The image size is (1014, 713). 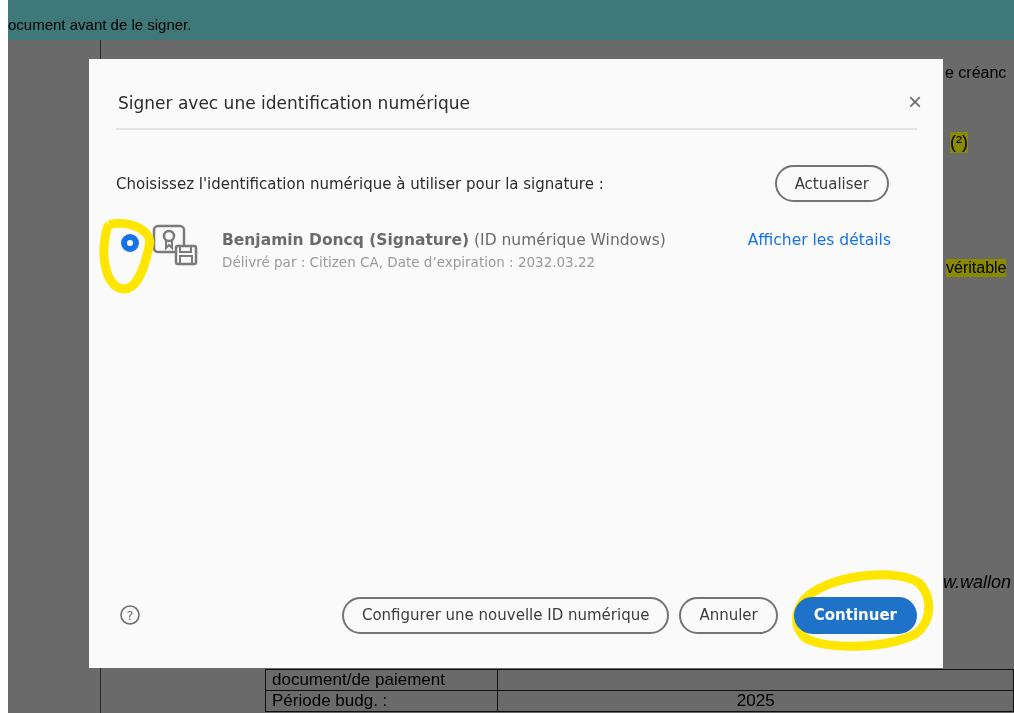 What do you see at coordinates (819, 240) in the screenshot?
I see `show-details-link: Afficher les détails` at bounding box center [819, 240].